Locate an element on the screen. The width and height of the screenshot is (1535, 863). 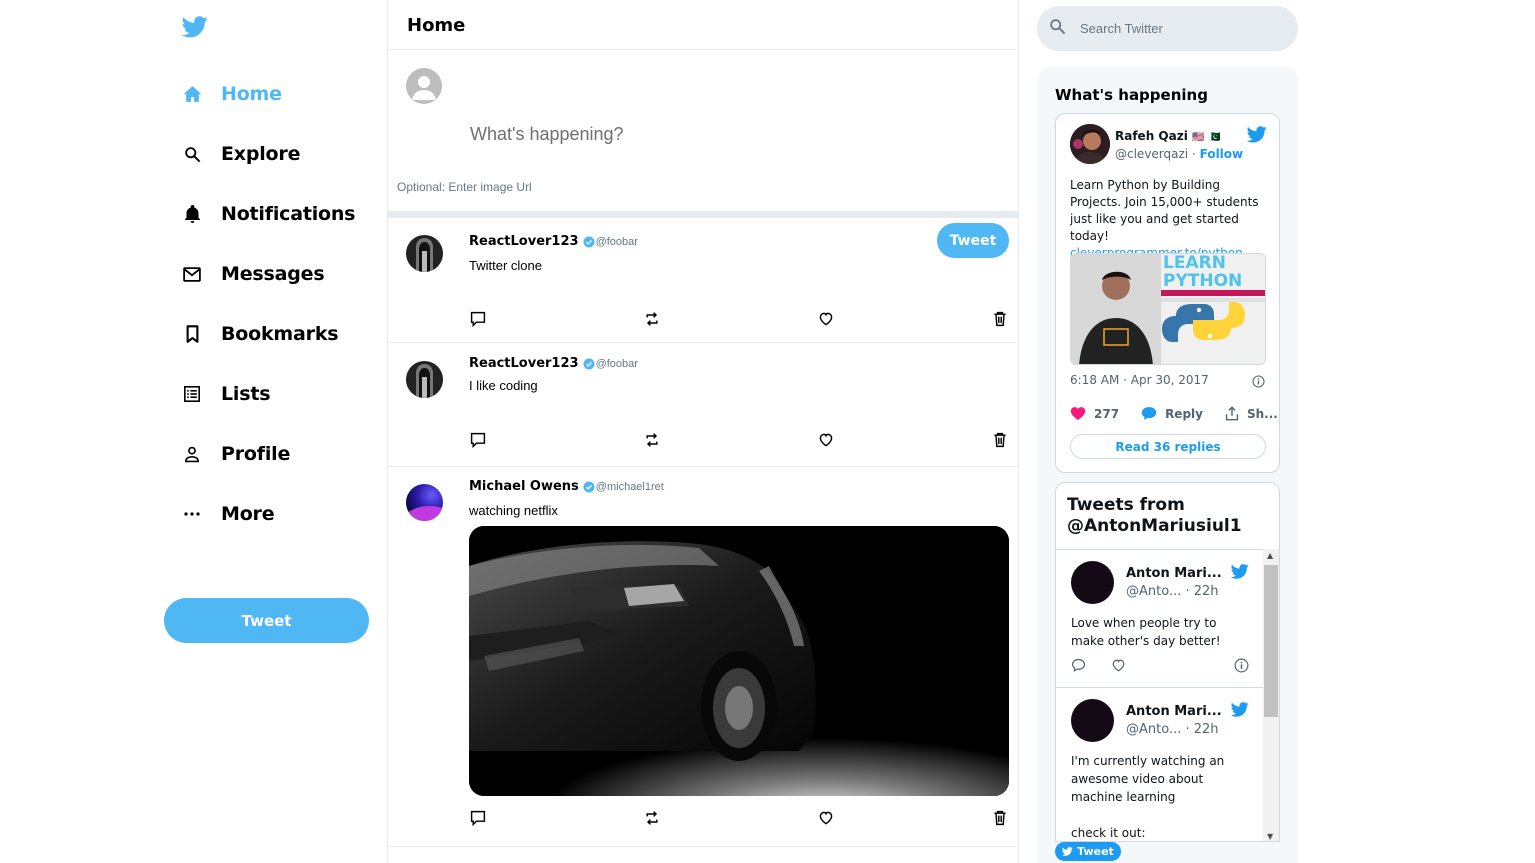
feed-header: Home is located at coordinates (703, 25).